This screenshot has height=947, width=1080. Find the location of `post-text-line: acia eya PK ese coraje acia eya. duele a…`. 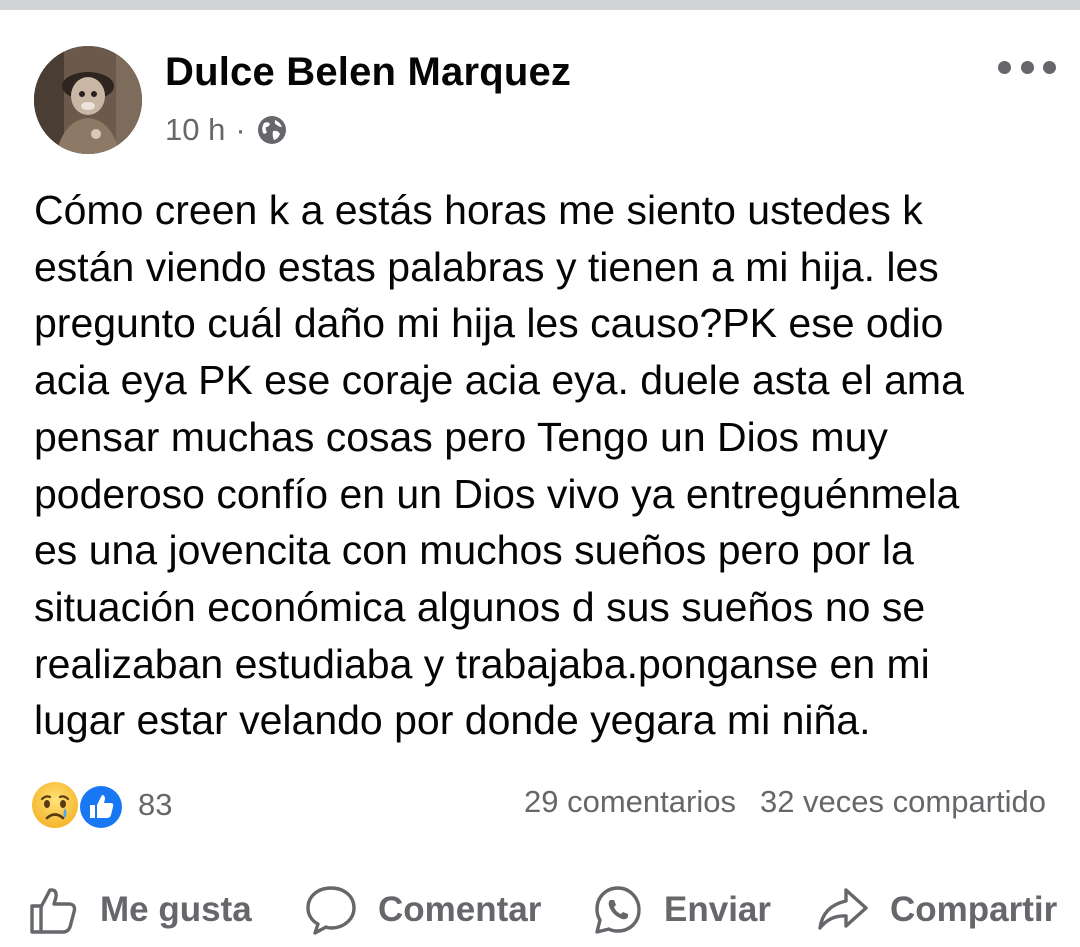

post-text-line: acia eya PK ese coraje acia eya. duele a… is located at coordinates (499, 380).